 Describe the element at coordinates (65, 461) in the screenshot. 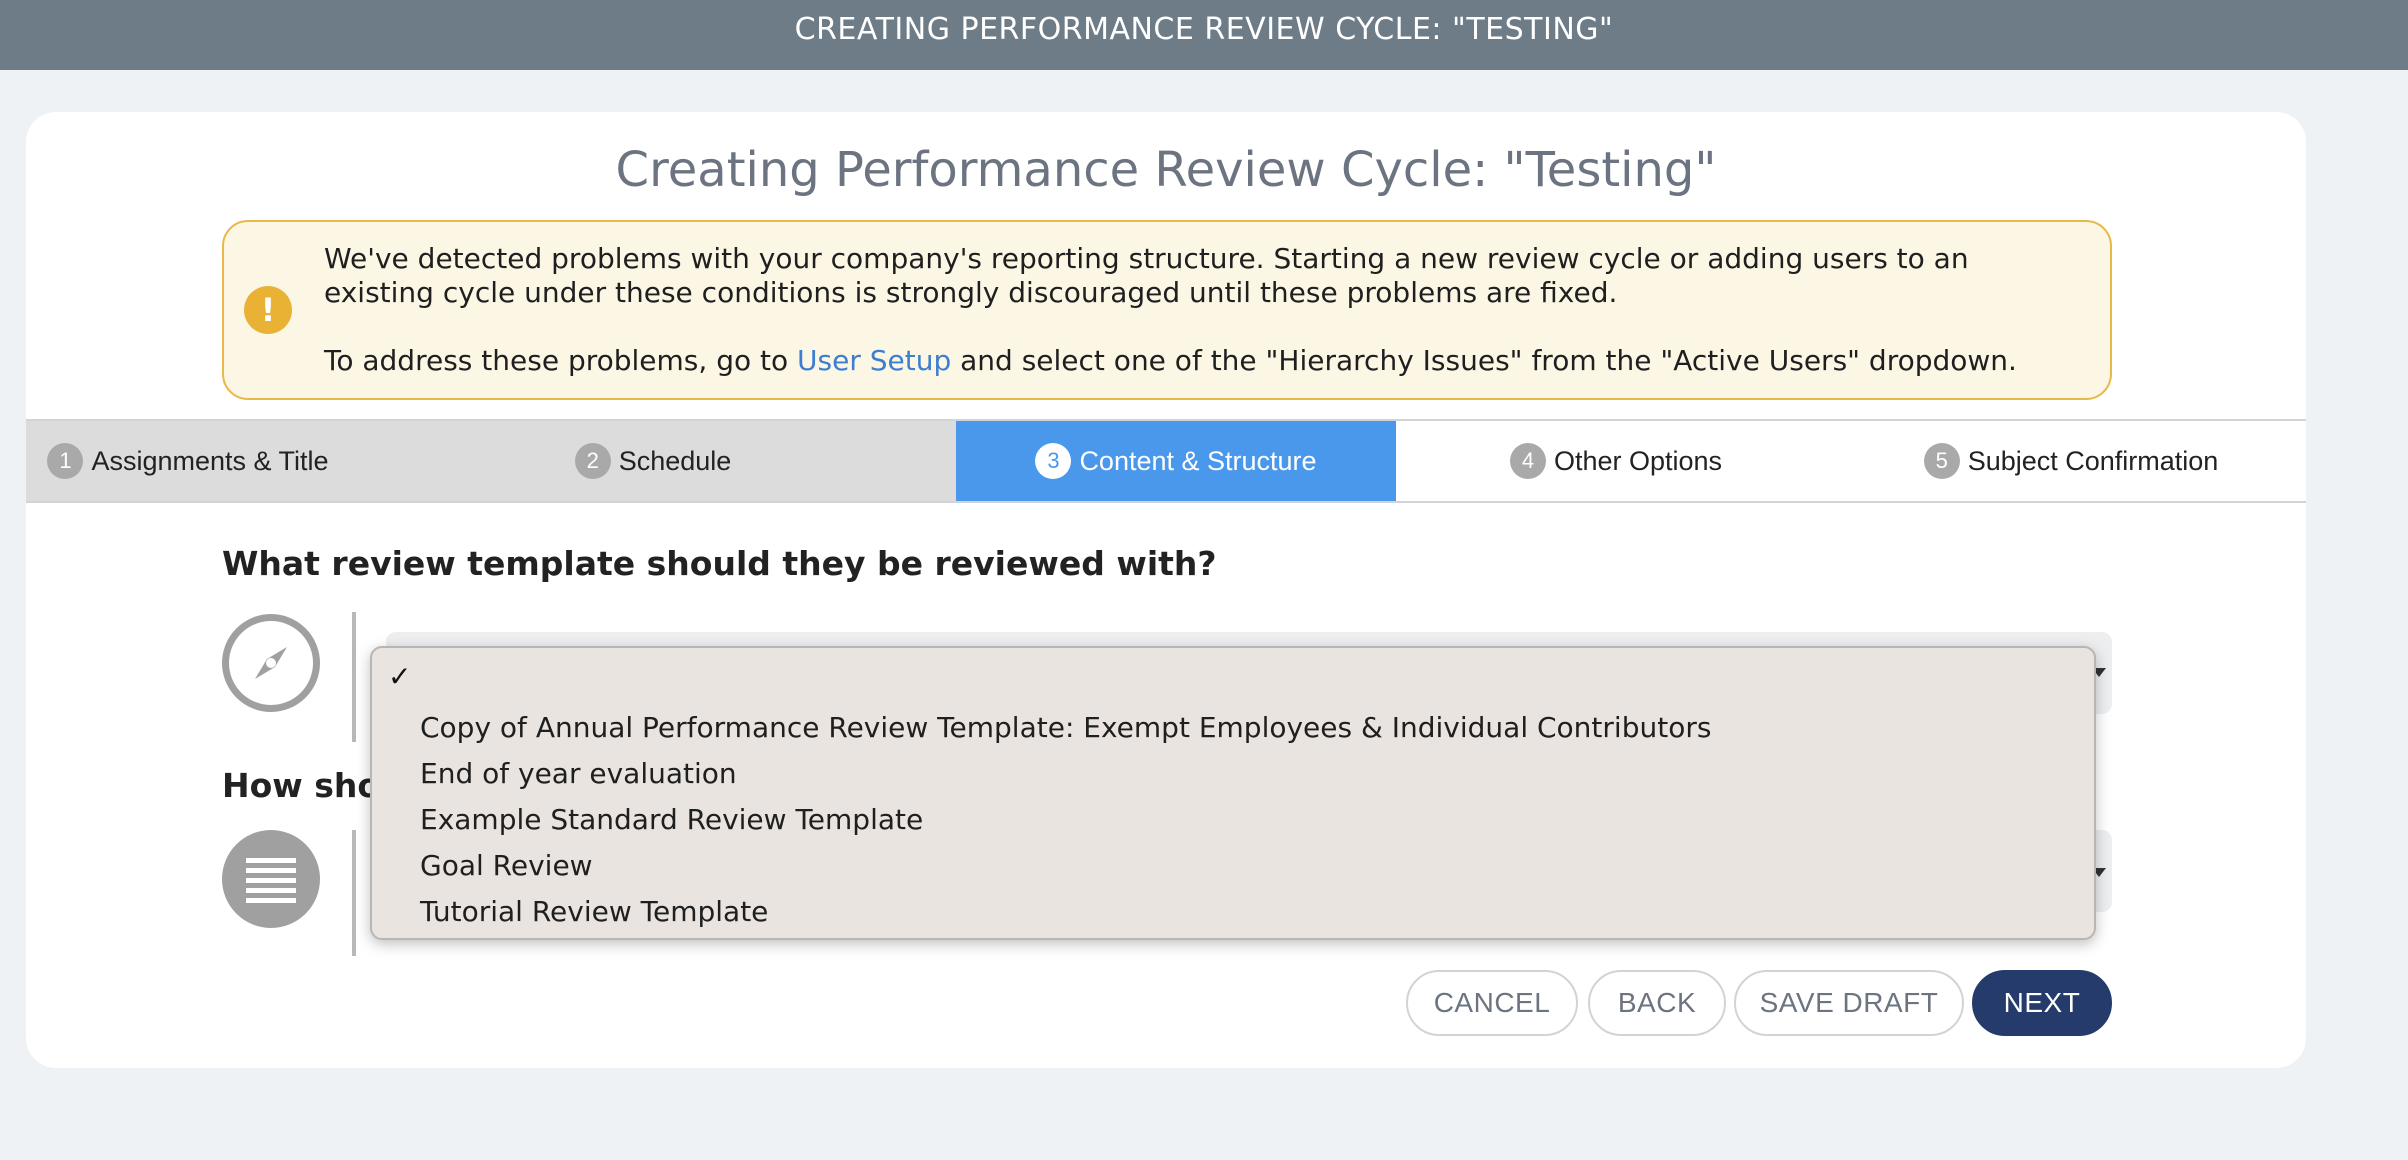

I see `step-number: 1` at that location.